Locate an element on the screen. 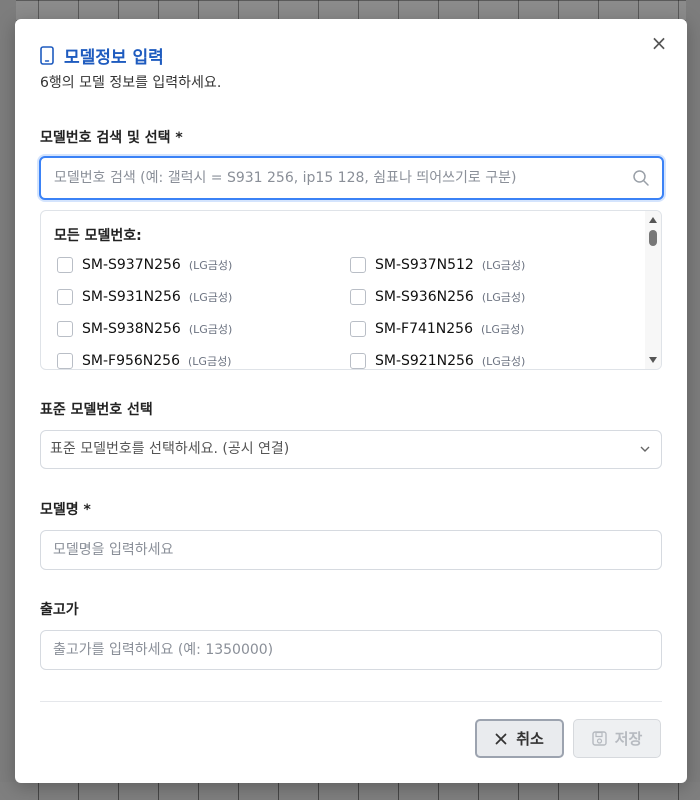  model-code: SM-S931N256 is located at coordinates (131, 297).